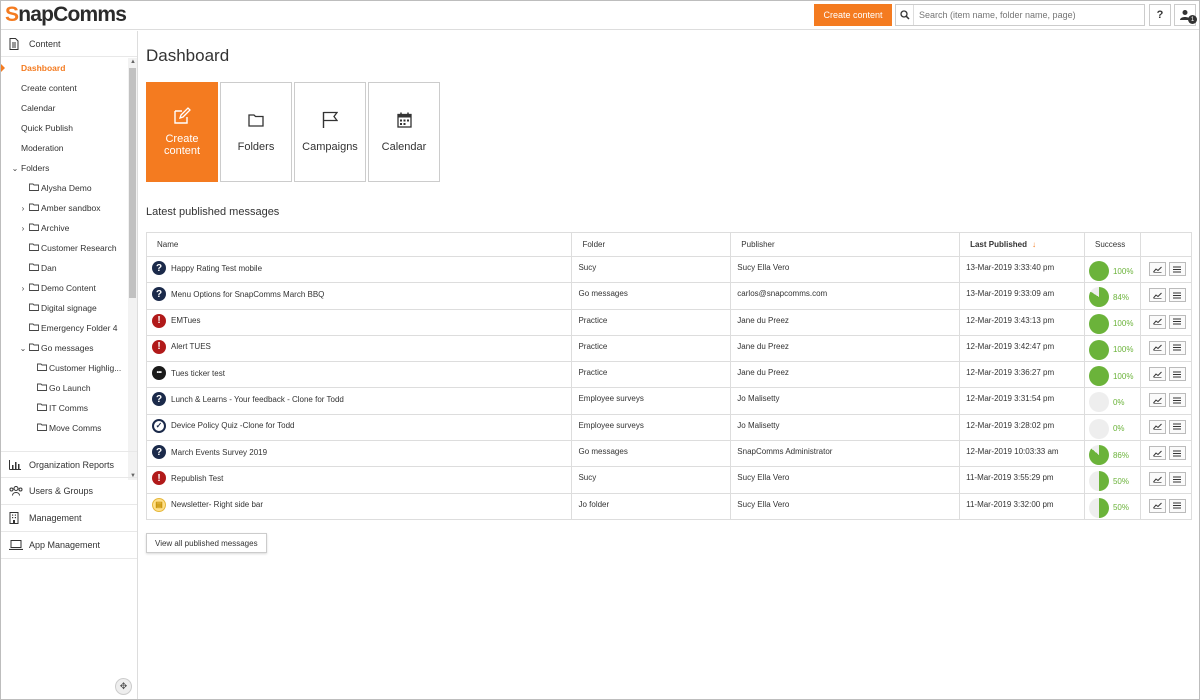  I want to click on sidebar-section-app-management: App Management, so click(69, 545).